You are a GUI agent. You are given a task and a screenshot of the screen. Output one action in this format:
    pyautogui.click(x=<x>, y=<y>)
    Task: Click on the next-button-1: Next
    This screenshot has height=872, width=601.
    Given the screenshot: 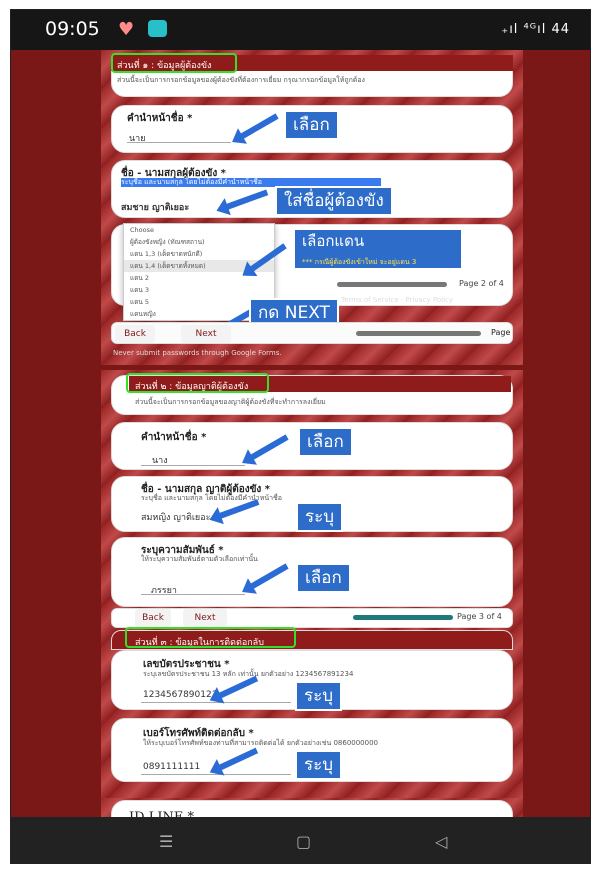 What is the action you would take?
    pyautogui.click(x=206, y=334)
    